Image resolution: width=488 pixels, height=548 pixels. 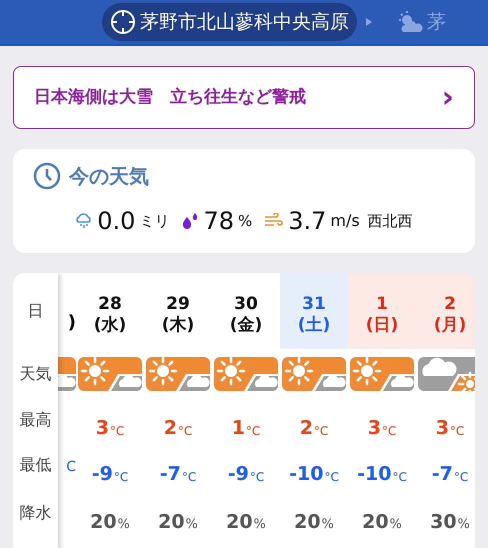 What do you see at coordinates (369, 22) in the screenshot?
I see `triangle-icon` at bounding box center [369, 22].